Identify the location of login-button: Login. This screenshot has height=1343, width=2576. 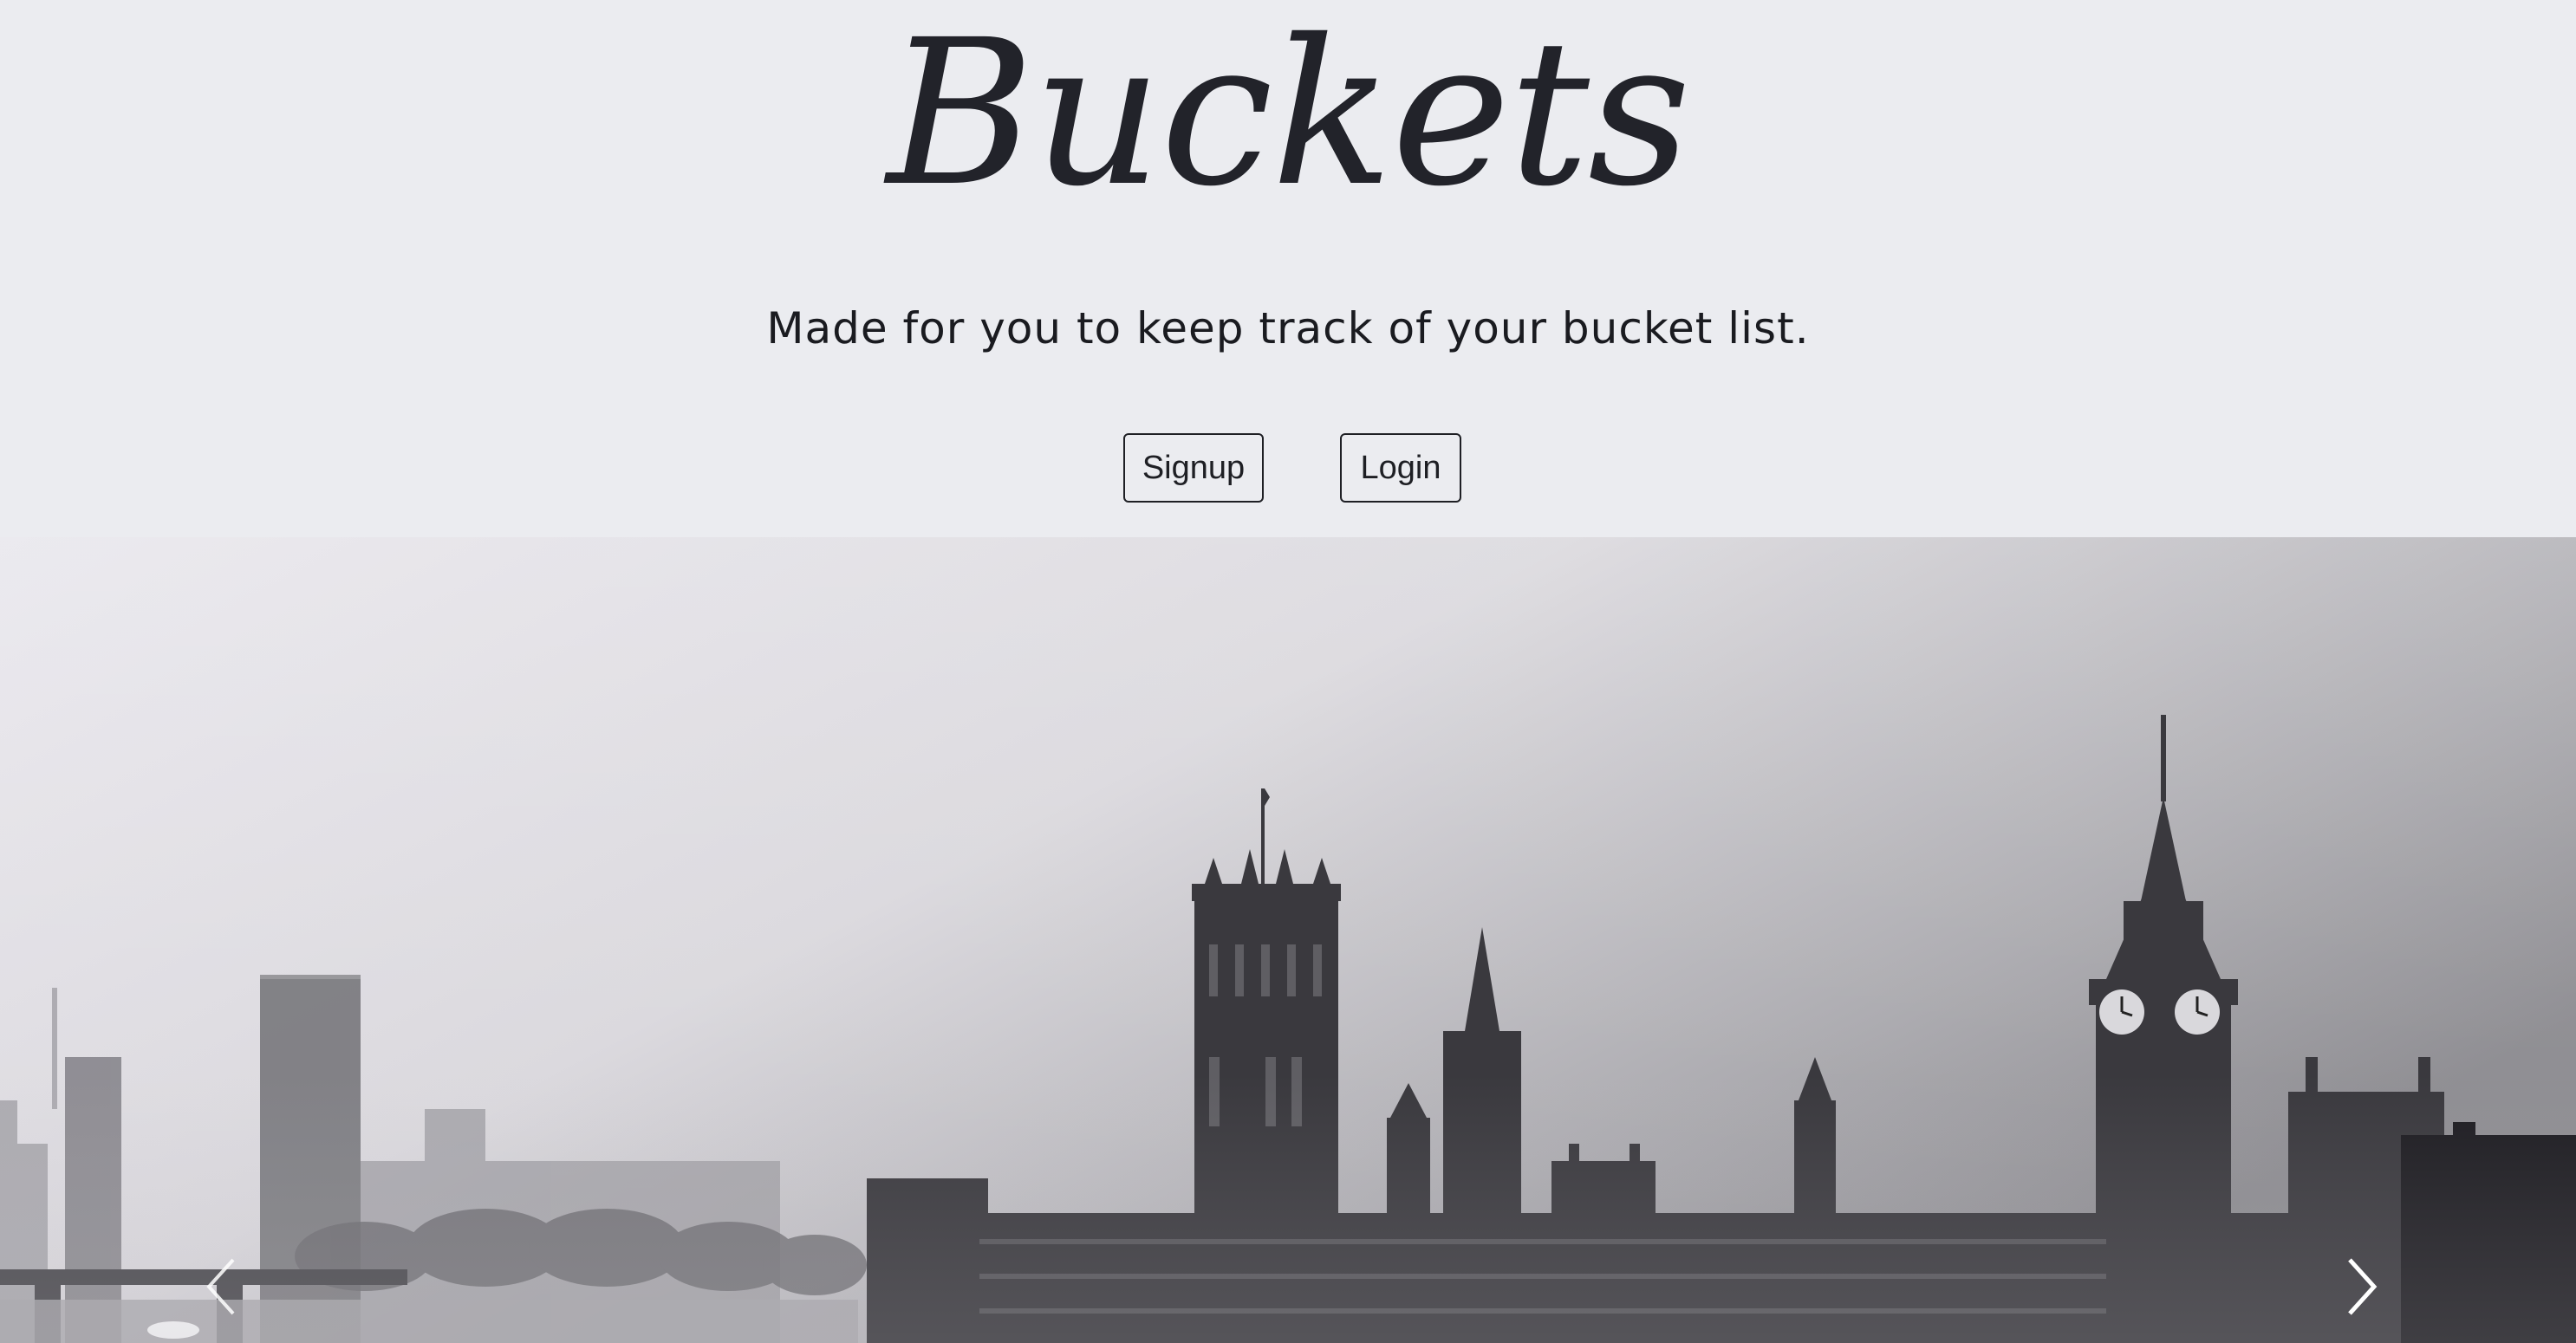
(1400, 468).